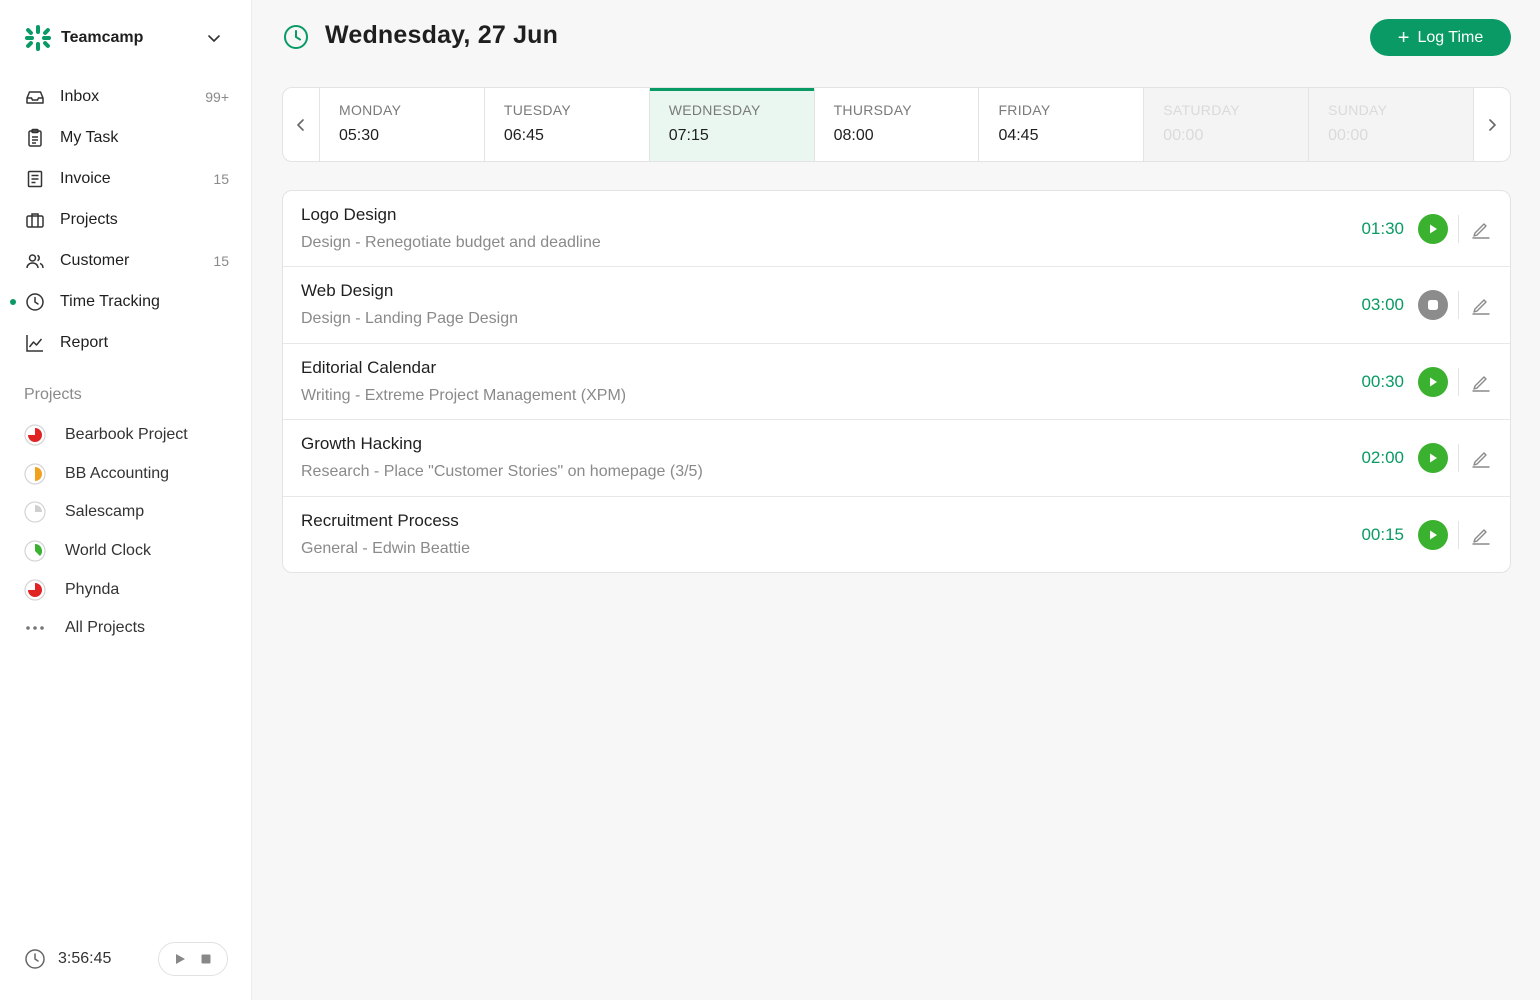 The height and width of the screenshot is (1000, 1540). What do you see at coordinates (1382, 228) in the screenshot?
I see `entry-duration: 01:30` at bounding box center [1382, 228].